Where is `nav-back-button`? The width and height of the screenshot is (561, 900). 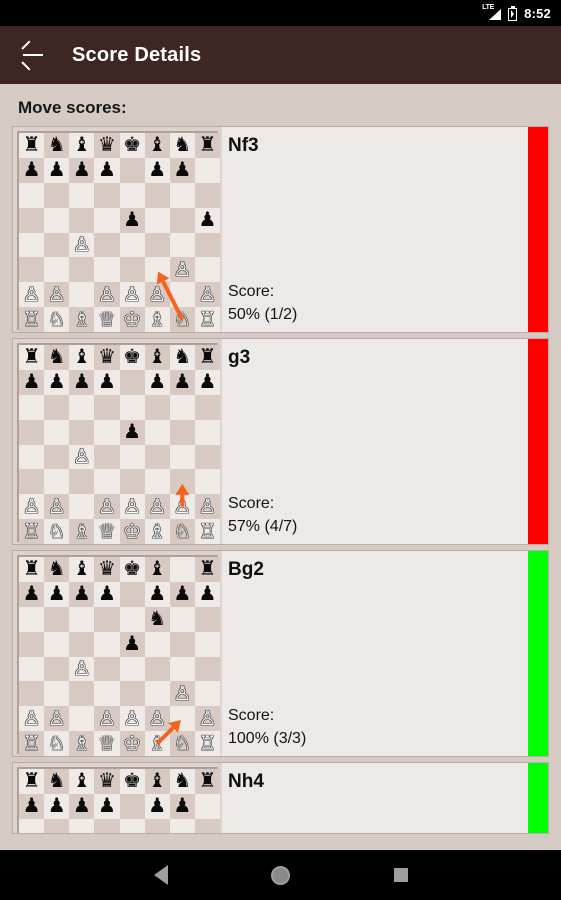 nav-back-button is located at coordinates (161, 875).